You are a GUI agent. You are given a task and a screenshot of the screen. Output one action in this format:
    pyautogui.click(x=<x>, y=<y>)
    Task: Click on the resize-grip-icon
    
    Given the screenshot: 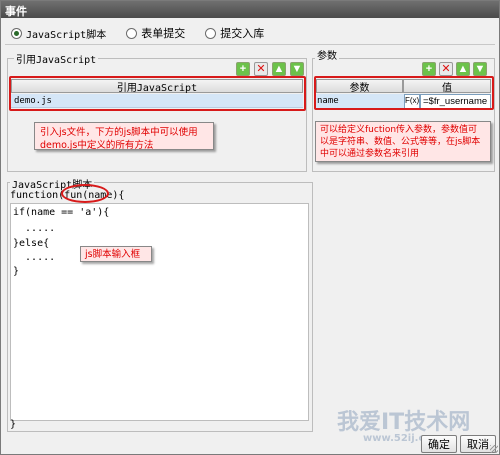 What is the action you would take?
    pyautogui.click(x=494, y=449)
    